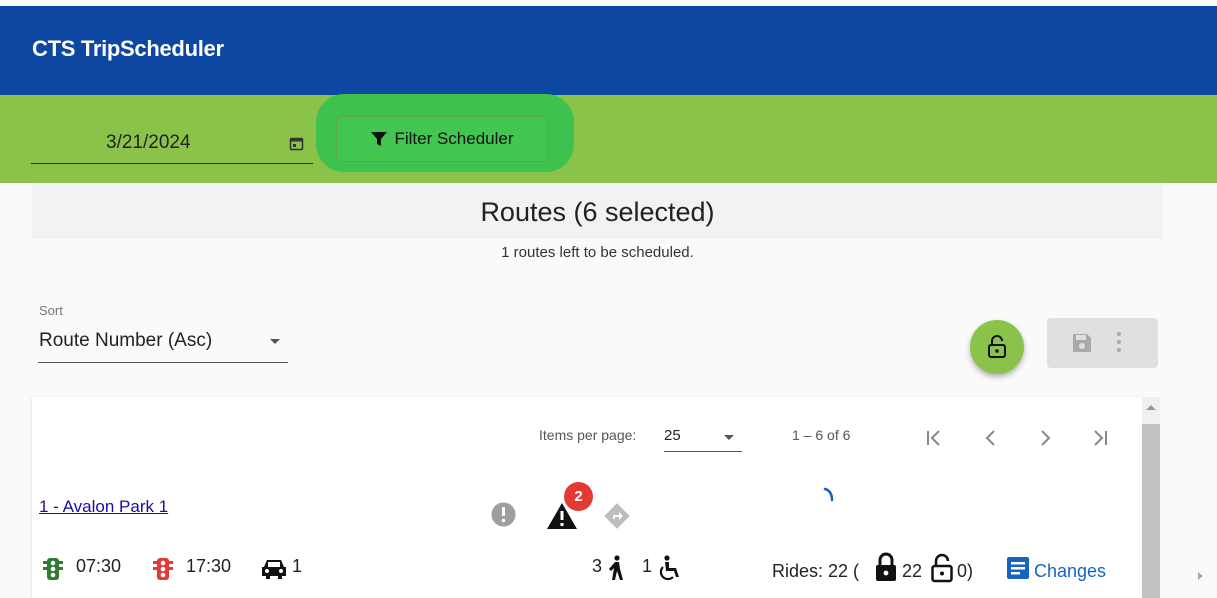 The width and height of the screenshot is (1217, 598). I want to click on scroll-up-icon, so click(1151, 407).